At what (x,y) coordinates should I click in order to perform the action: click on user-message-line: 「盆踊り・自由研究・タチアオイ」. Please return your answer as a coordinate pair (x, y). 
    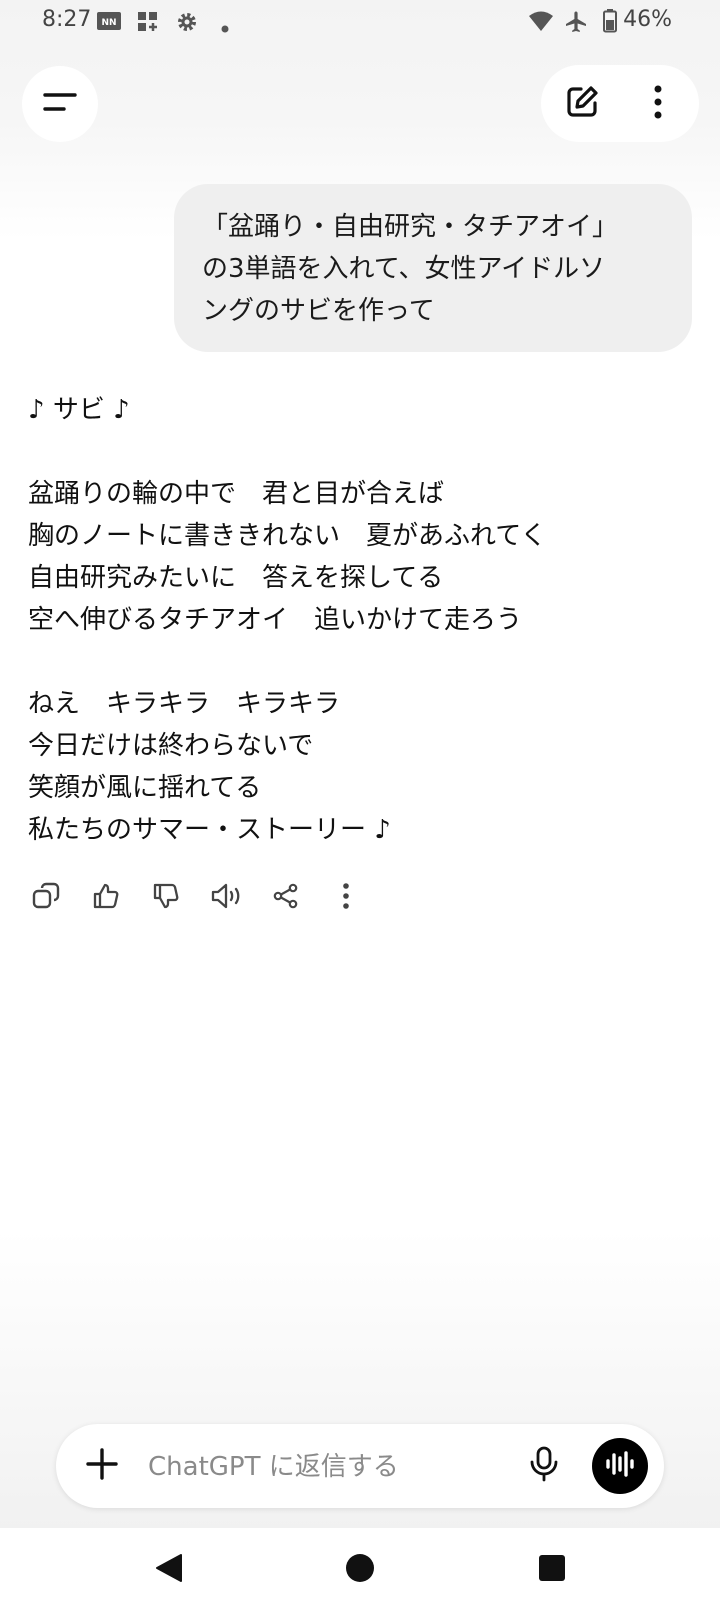
    Looking at the image, I should click on (410, 227).